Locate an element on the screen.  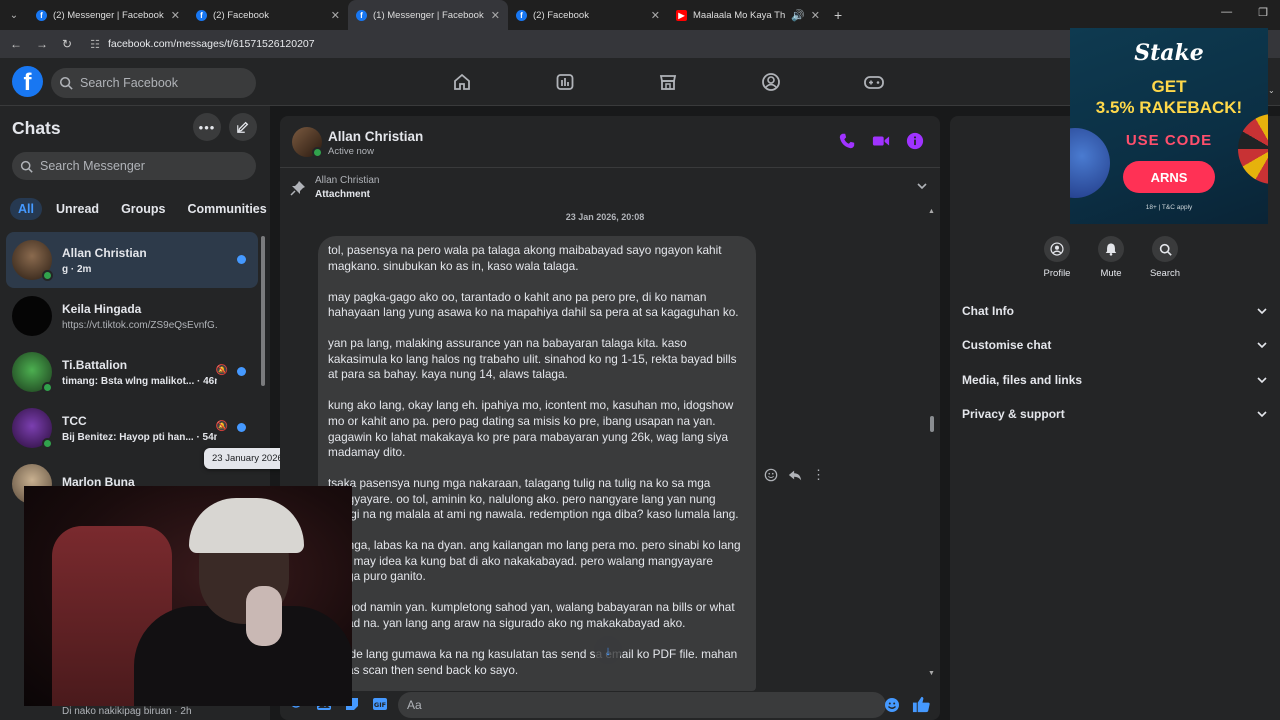
message-timestamp: 23 Jan 2026, 20:08 is located at coordinates (605, 217).